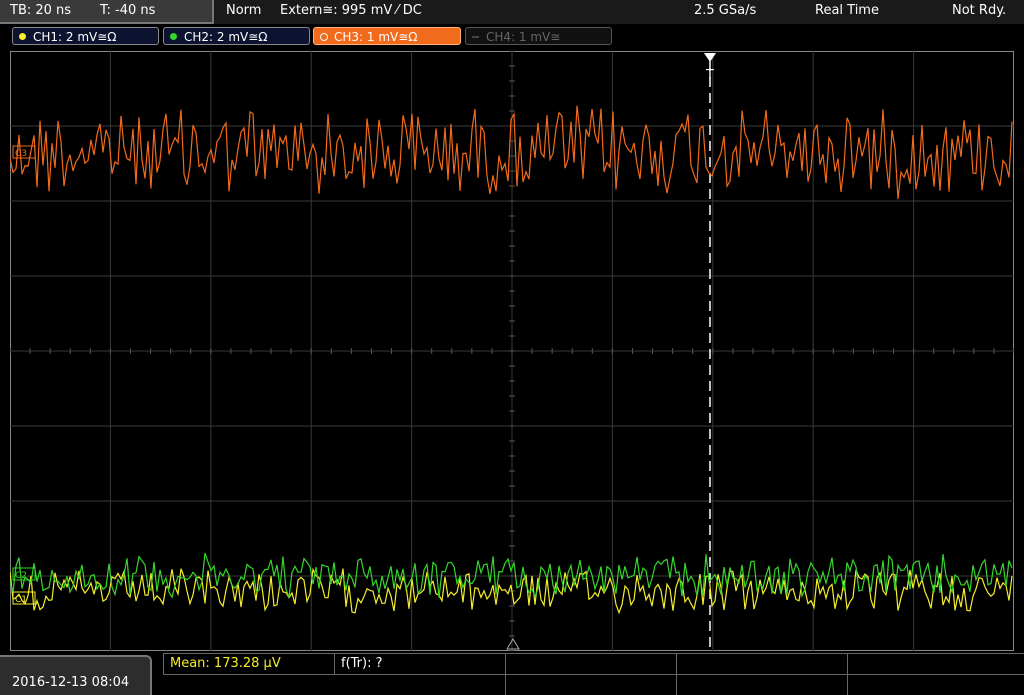  I want to click on channel-label: CH2: 2 mV≅Ω, so click(226, 37).